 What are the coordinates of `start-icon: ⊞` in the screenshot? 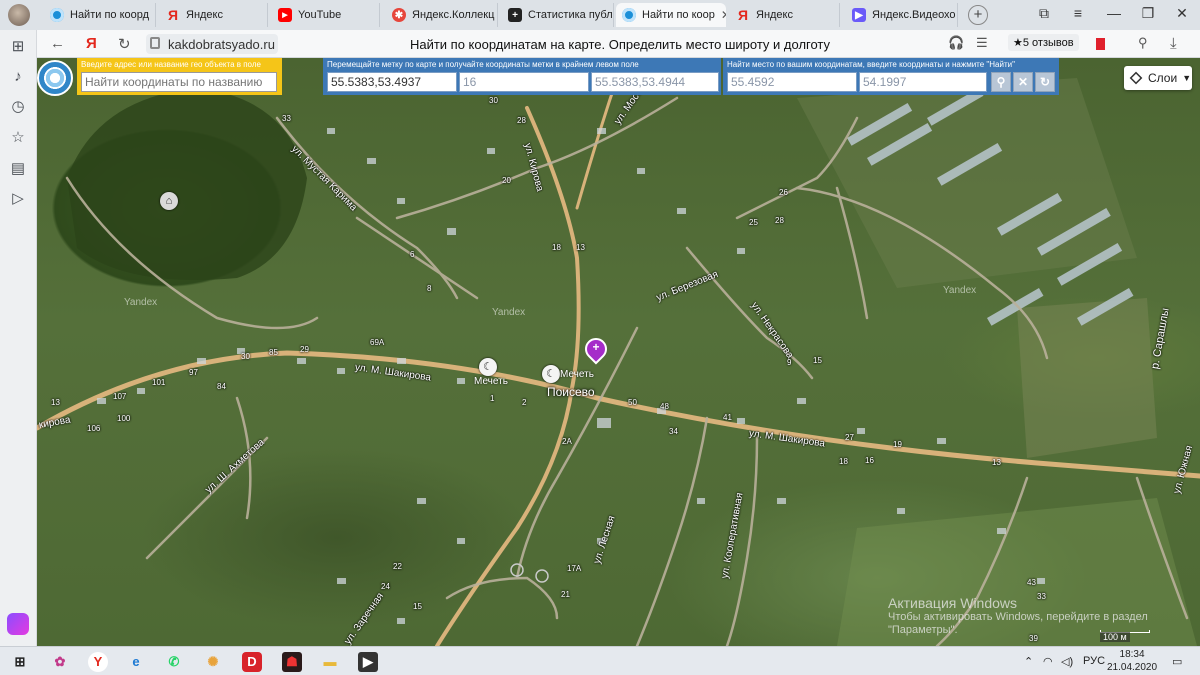 It's located at (20, 662).